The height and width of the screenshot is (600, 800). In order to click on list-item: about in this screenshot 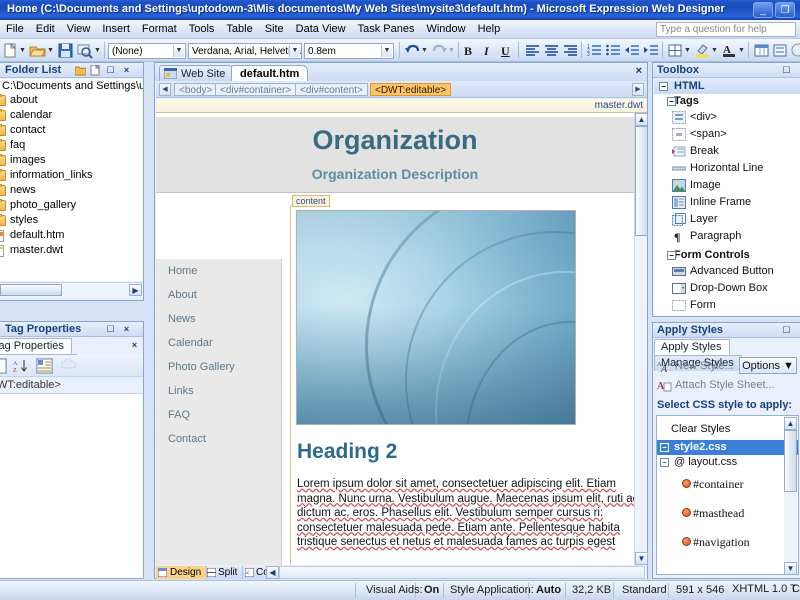, I will do `click(71, 100)`.